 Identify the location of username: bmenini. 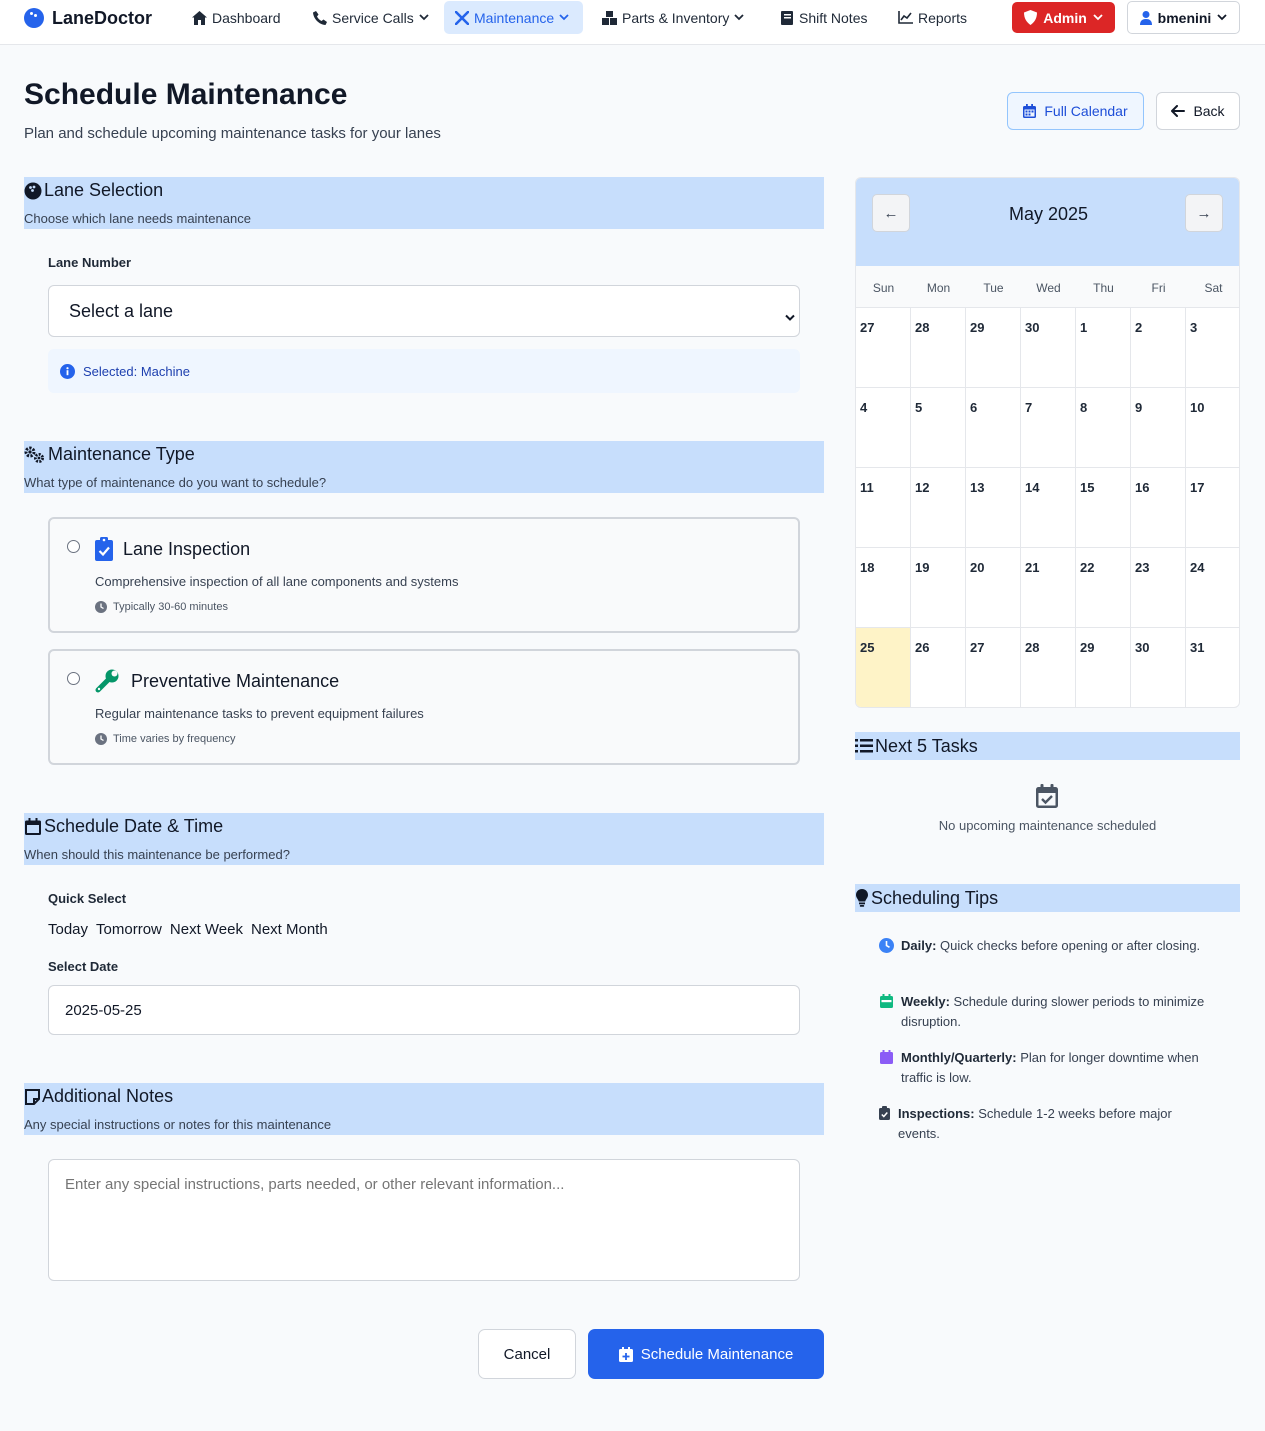
(1184, 17).